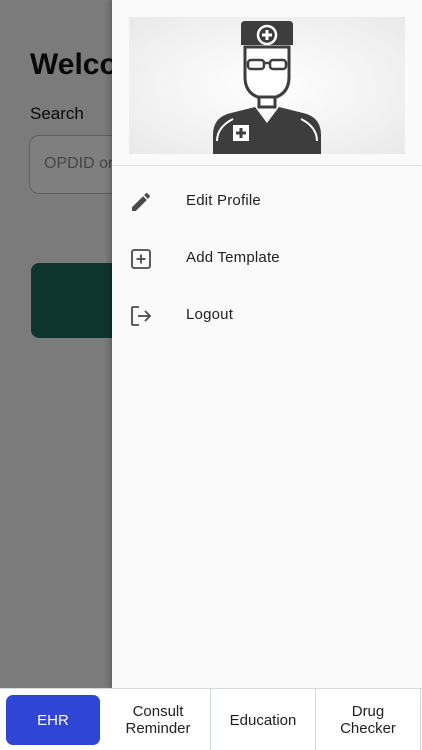 This screenshot has width=422, height=750. What do you see at coordinates (141, 316) in the screenshot?
I see `logout-icon` at bounding box center [141, 316].